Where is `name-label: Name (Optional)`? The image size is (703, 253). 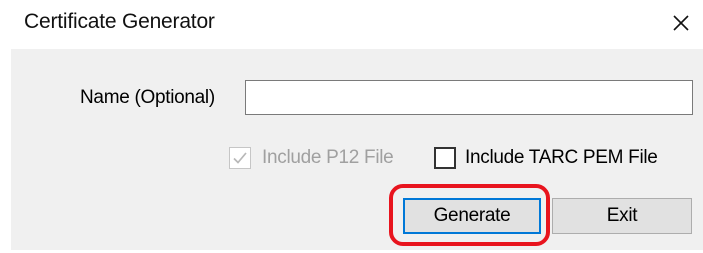
name-label: Name (Optional) is located at coordinates (147, 97).